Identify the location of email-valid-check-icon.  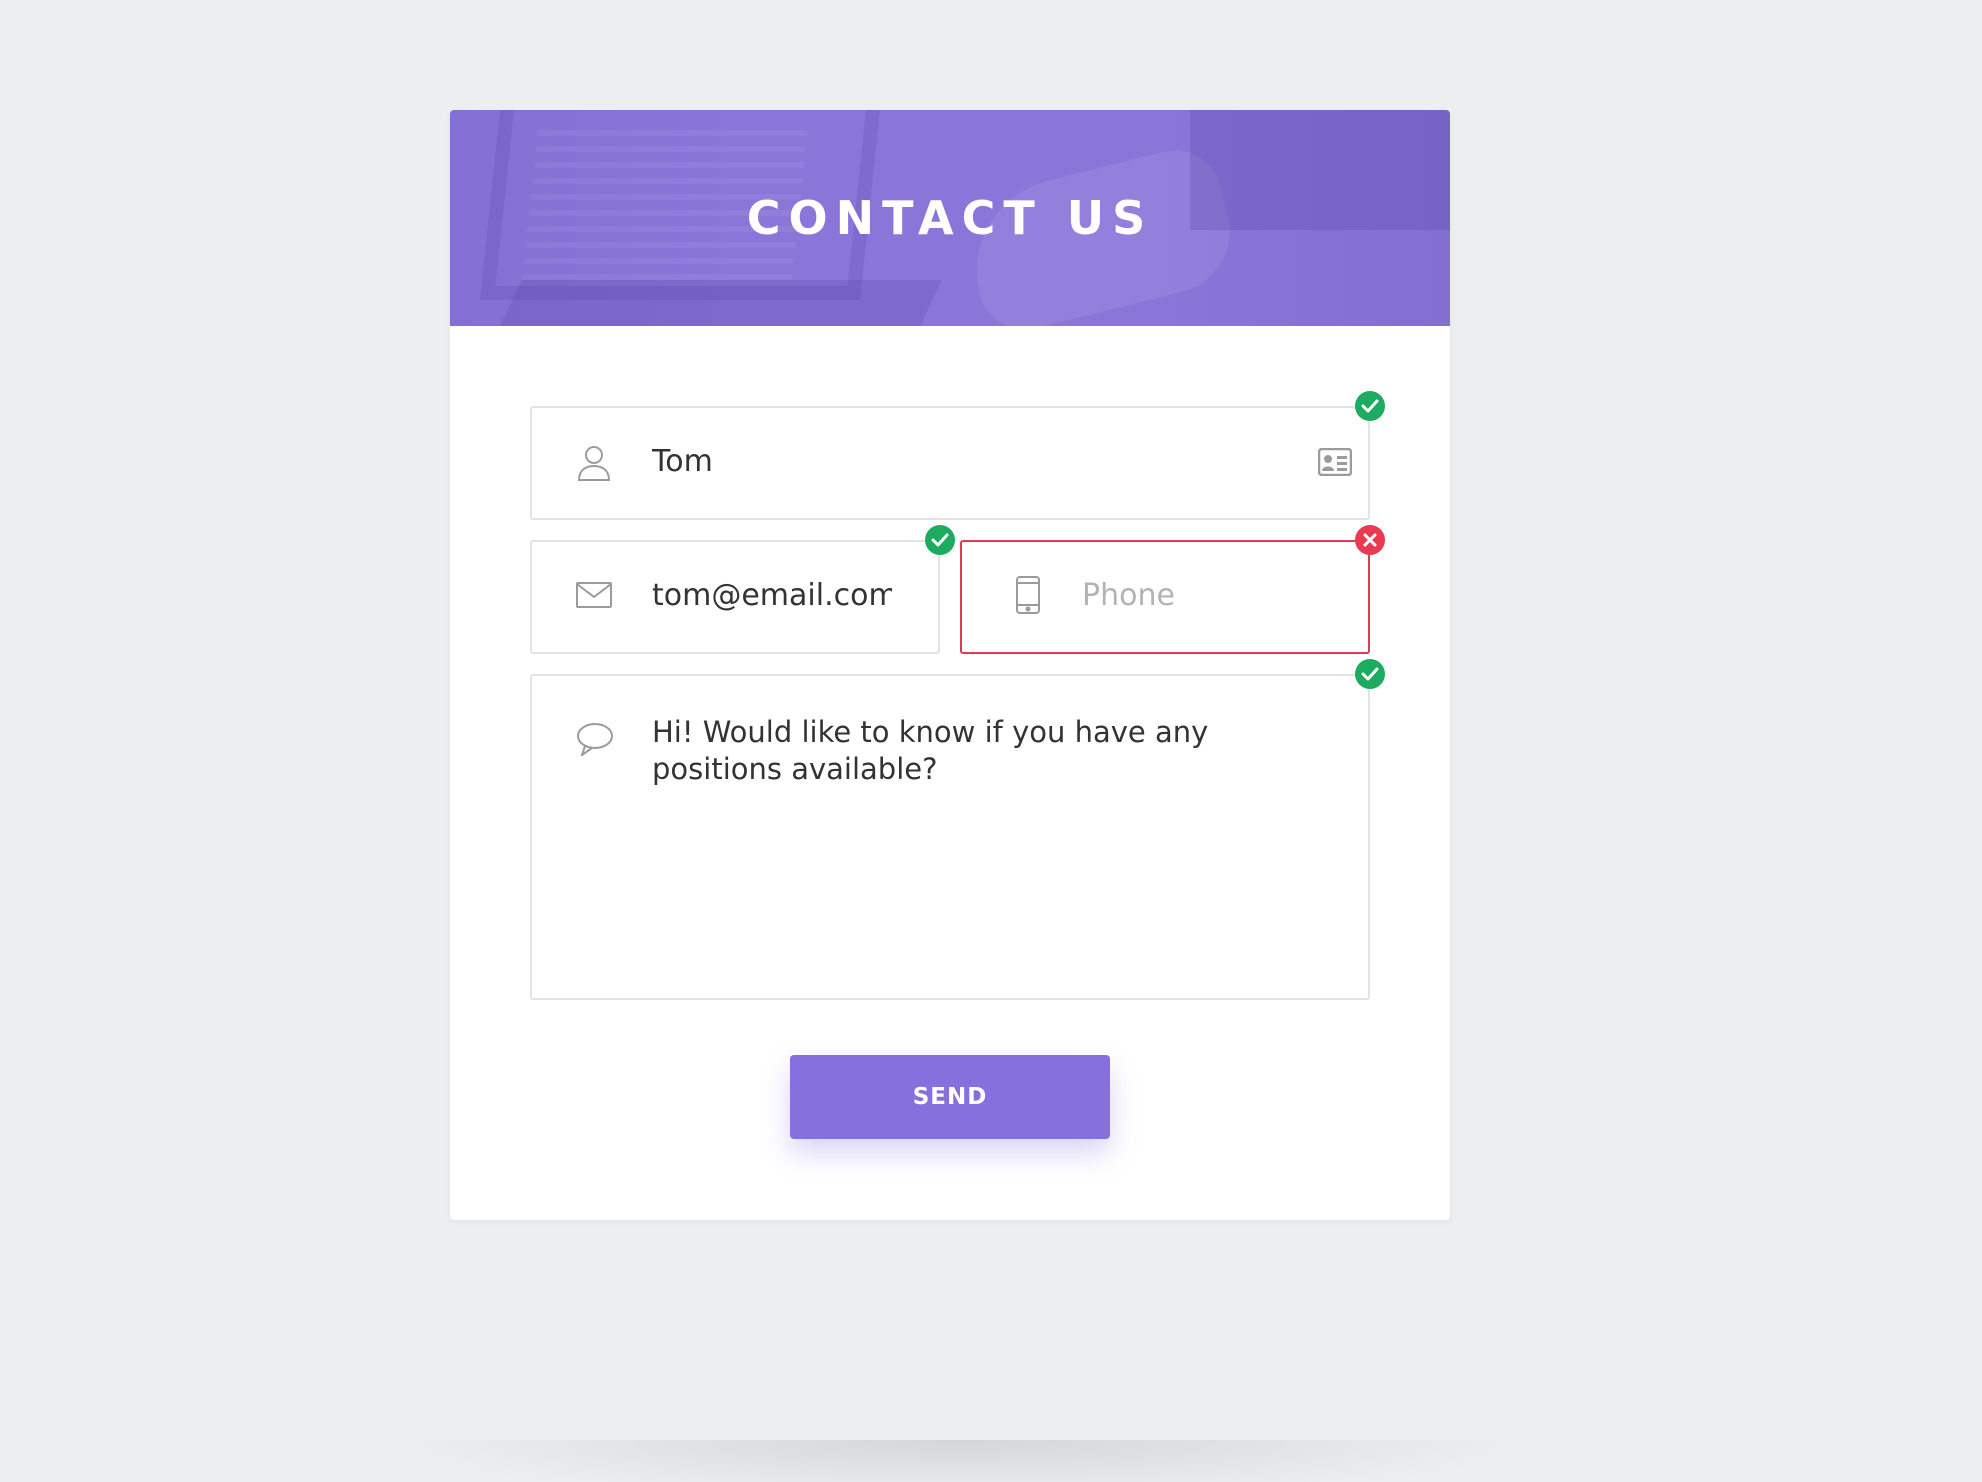
(940, 540).